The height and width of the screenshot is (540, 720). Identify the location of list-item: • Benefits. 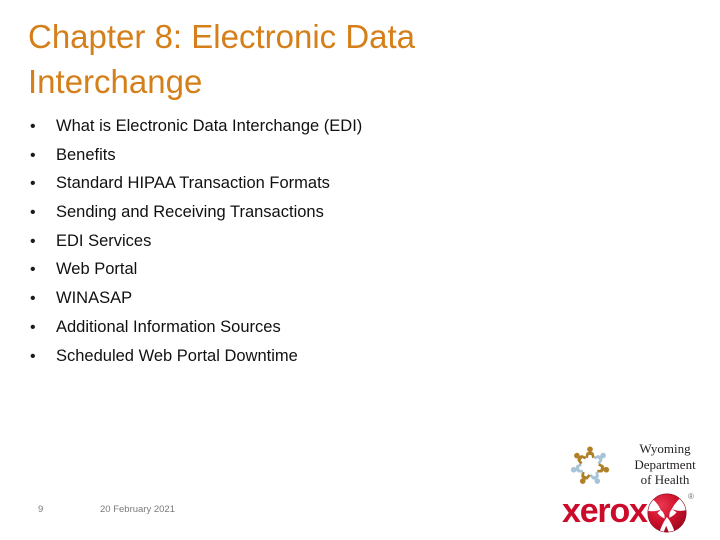
(302, 155).